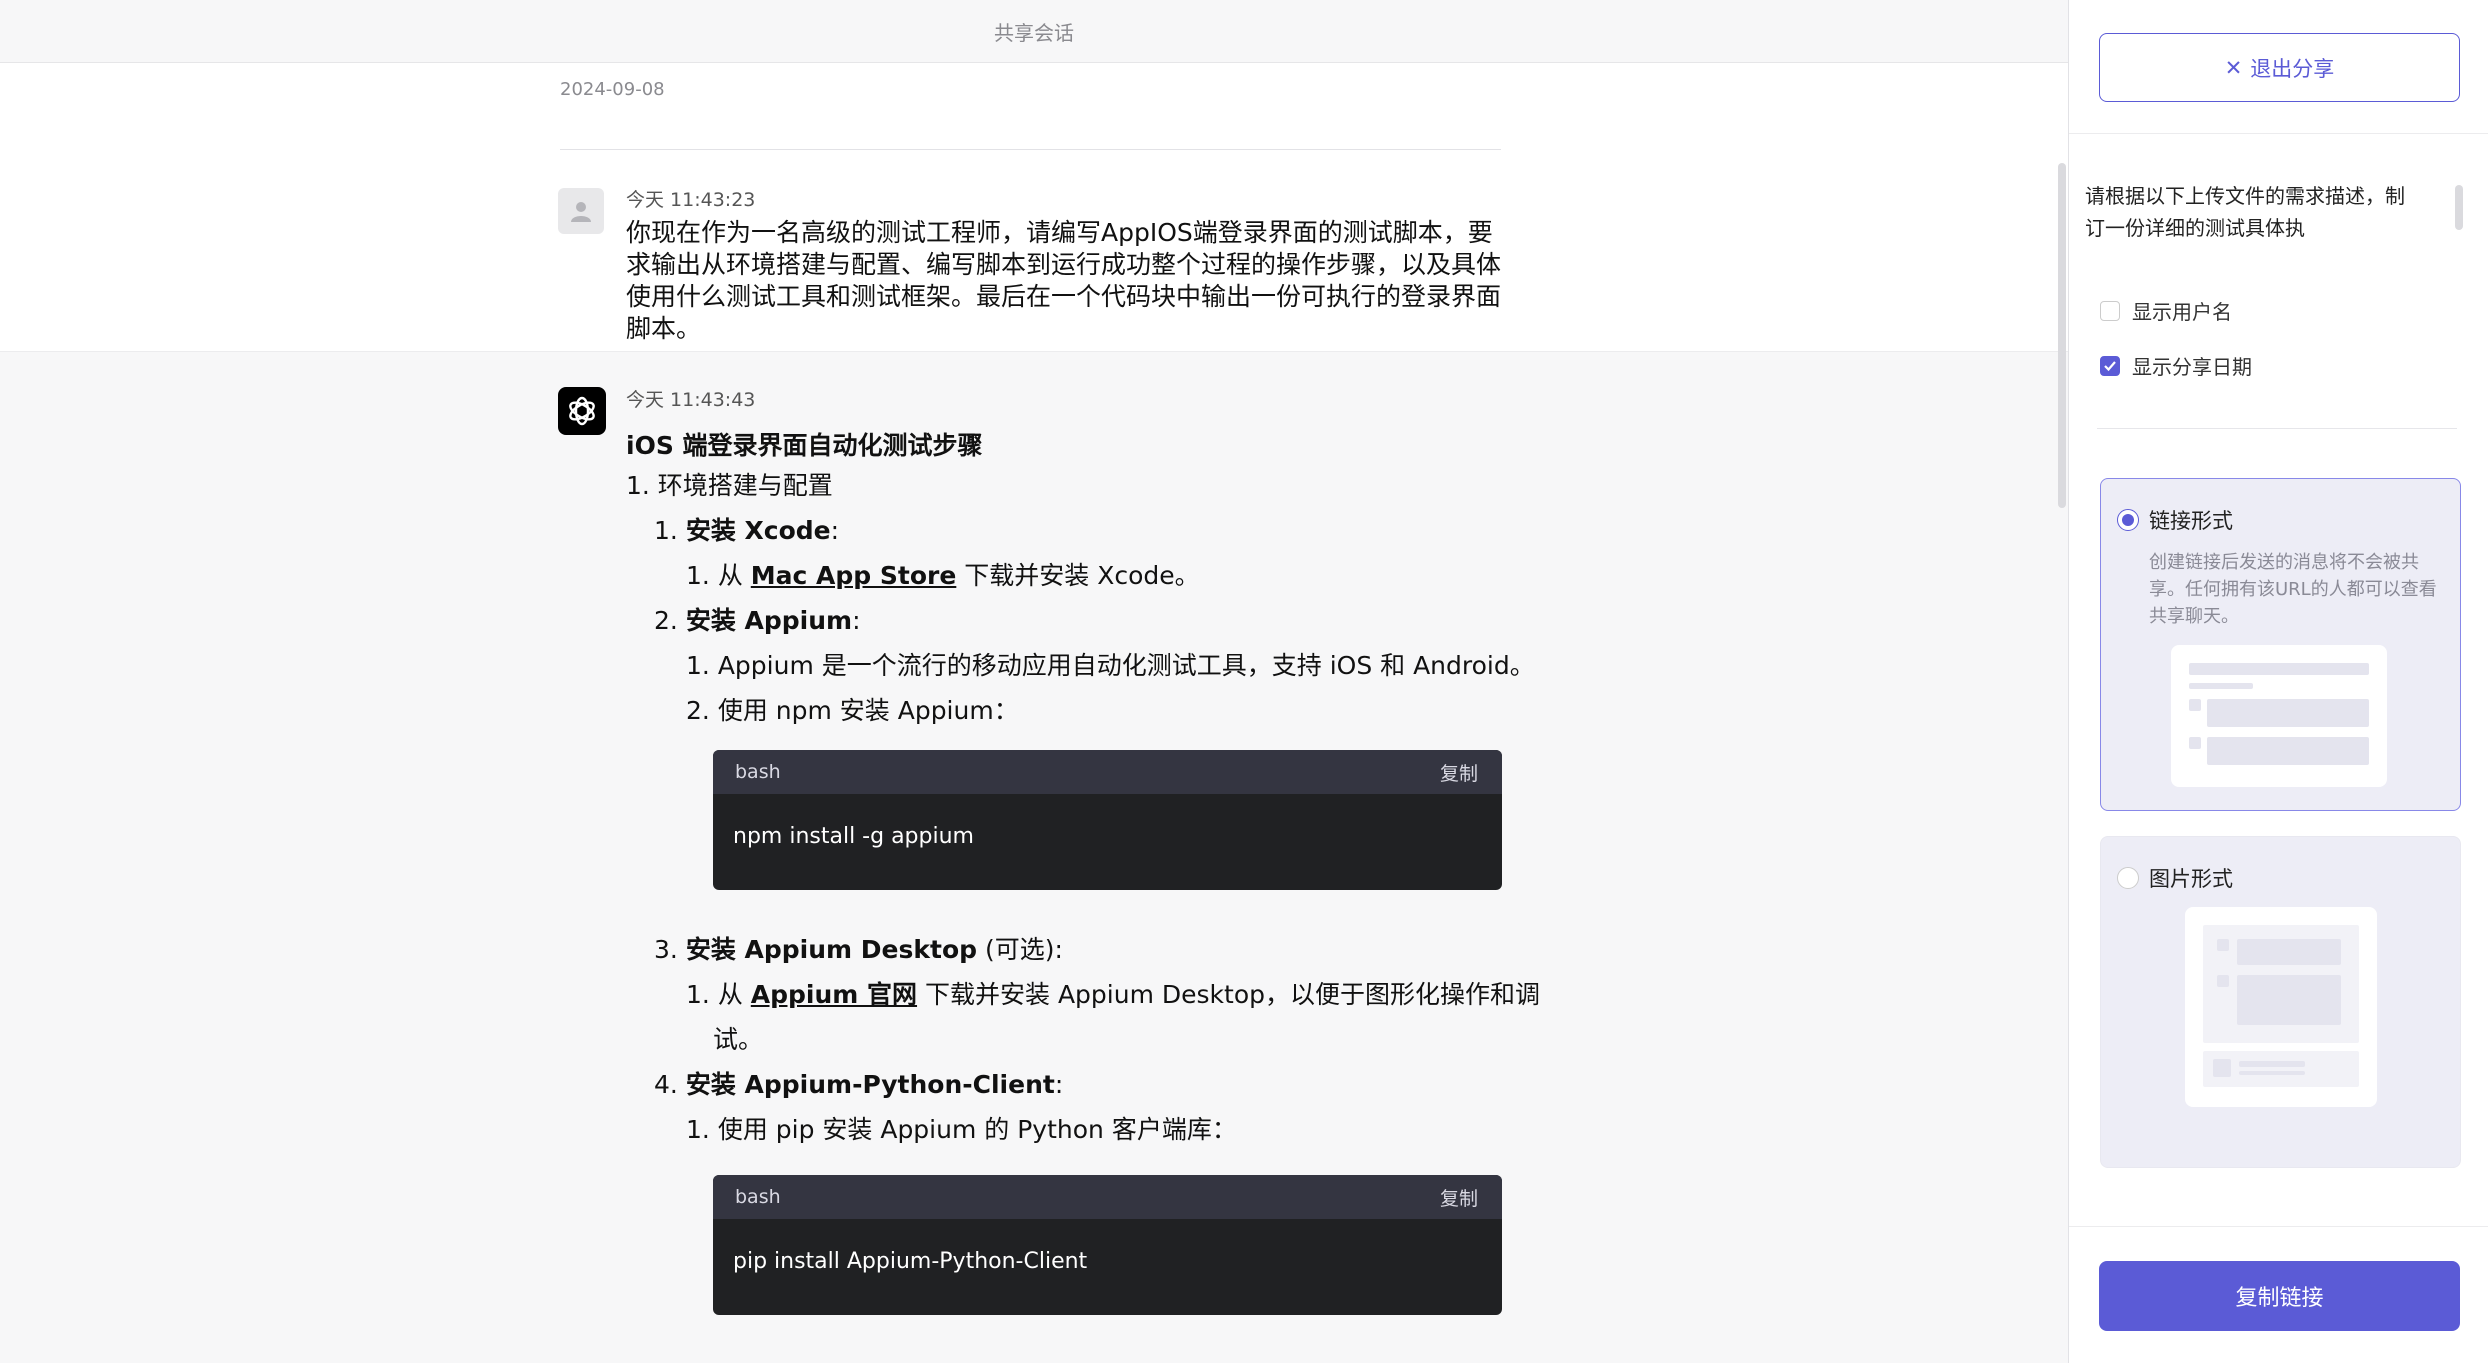  I want to click on image-format-card: 图片形式, so click(2280, 1002).